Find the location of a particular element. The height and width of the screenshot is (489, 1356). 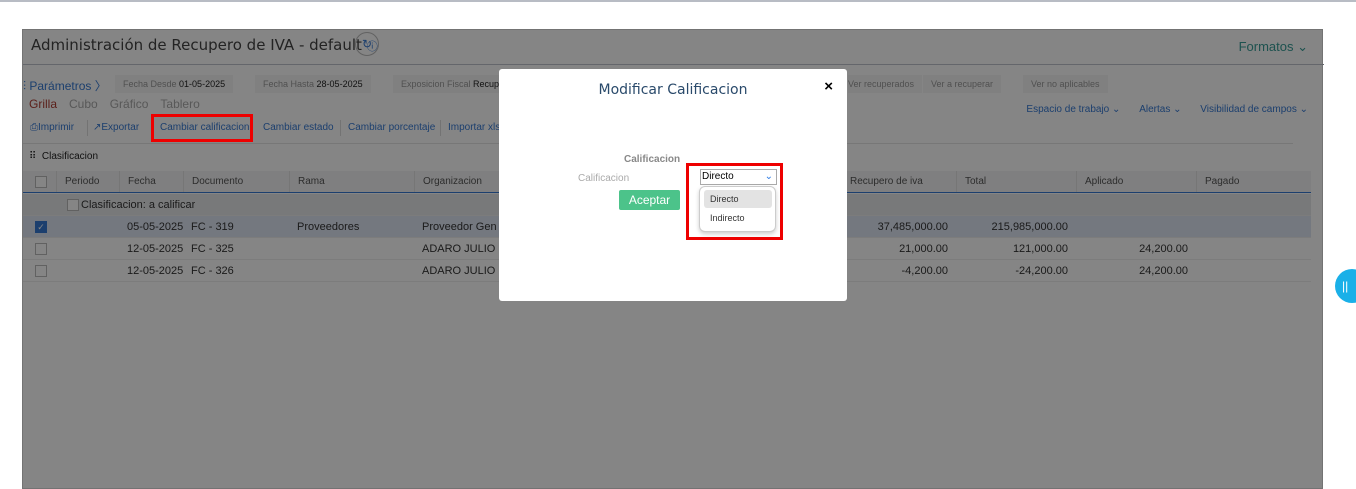

grouping-chip: Clasificacion is located at coordinates (70, 156).